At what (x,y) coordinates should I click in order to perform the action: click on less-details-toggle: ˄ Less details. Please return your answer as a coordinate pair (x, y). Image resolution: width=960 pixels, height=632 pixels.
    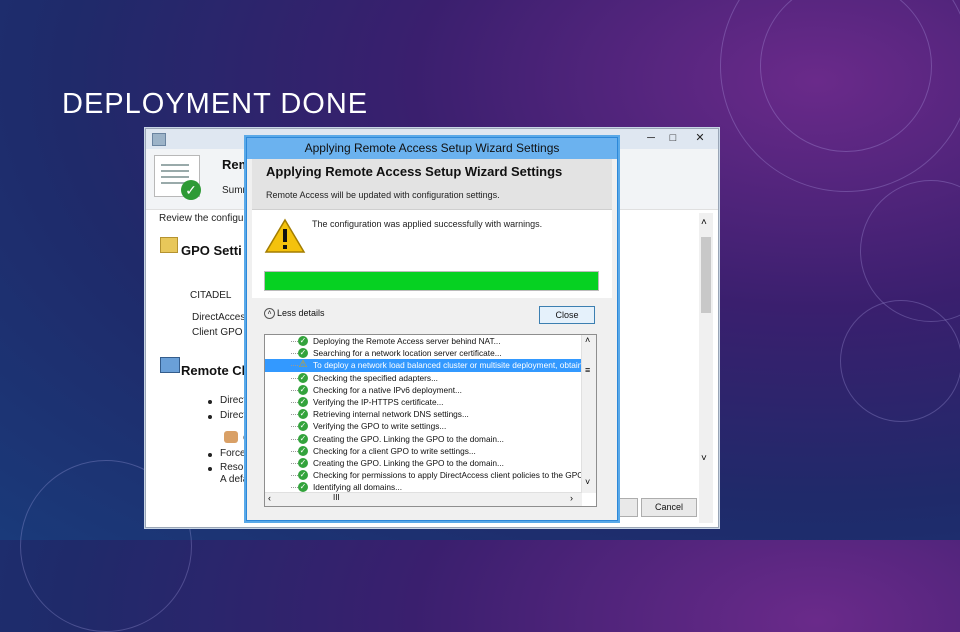
    Looking at the image, I should click on (294, 314).